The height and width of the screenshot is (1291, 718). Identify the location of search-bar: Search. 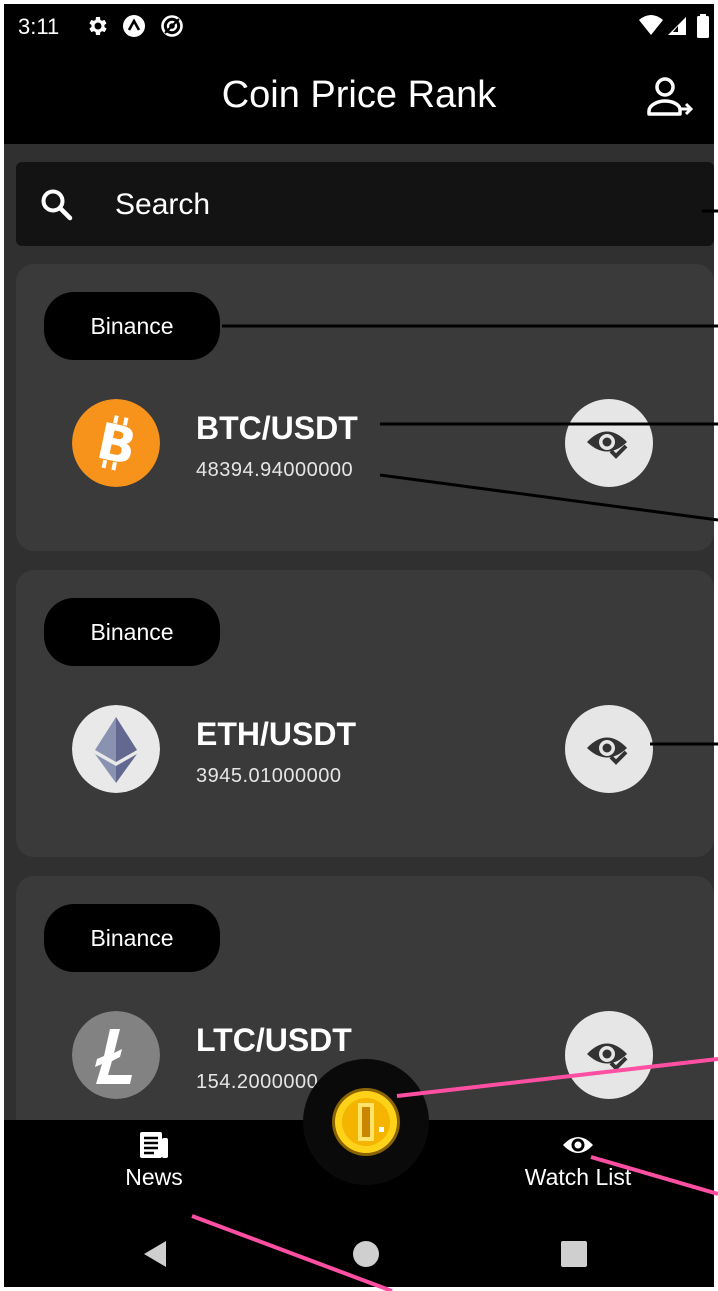
(365, 204).